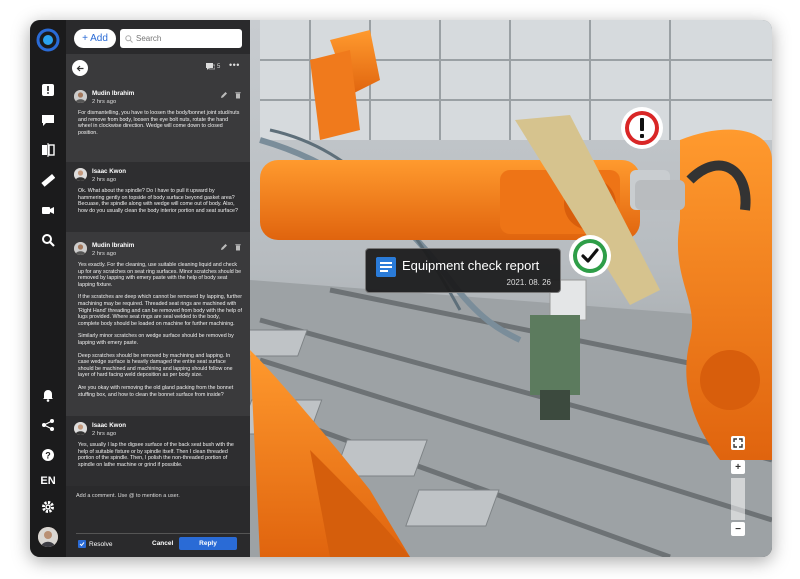  I want to click on equipment-report-callout: Equipment check report 2021. 08. 26, so click(463, 270).